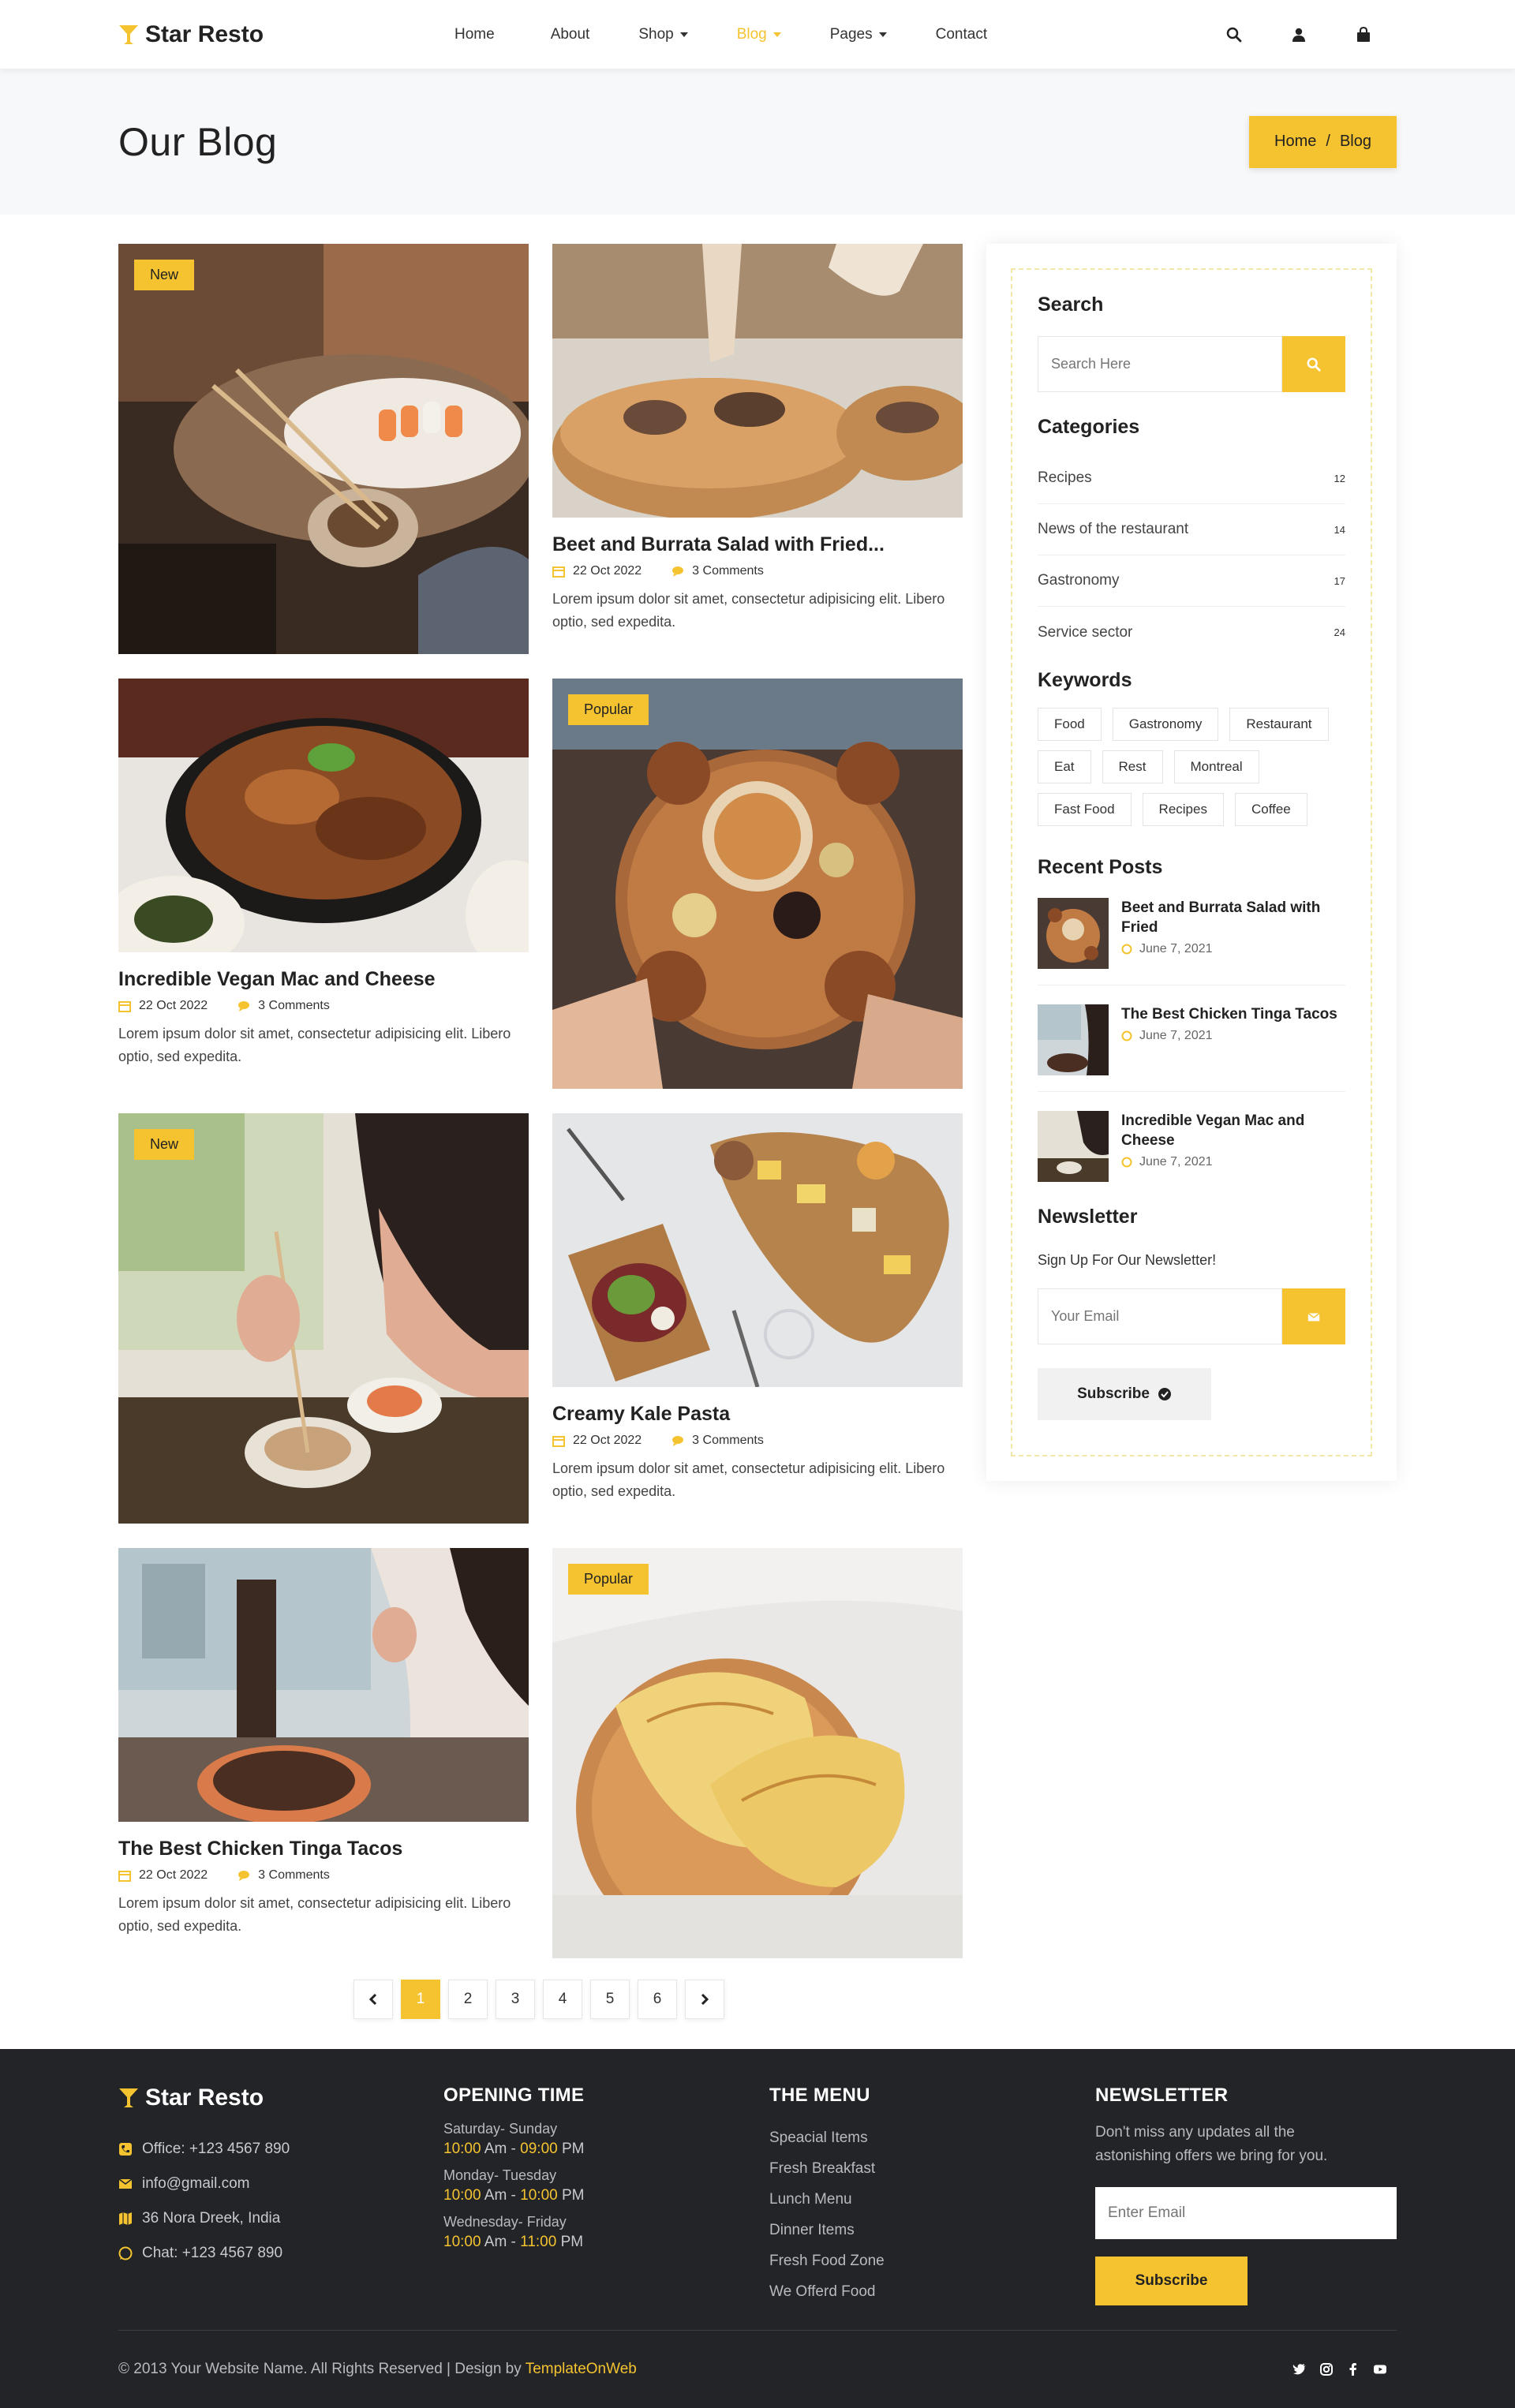  I want to click on keyword-tag: Coffee, so click(1270, 810).